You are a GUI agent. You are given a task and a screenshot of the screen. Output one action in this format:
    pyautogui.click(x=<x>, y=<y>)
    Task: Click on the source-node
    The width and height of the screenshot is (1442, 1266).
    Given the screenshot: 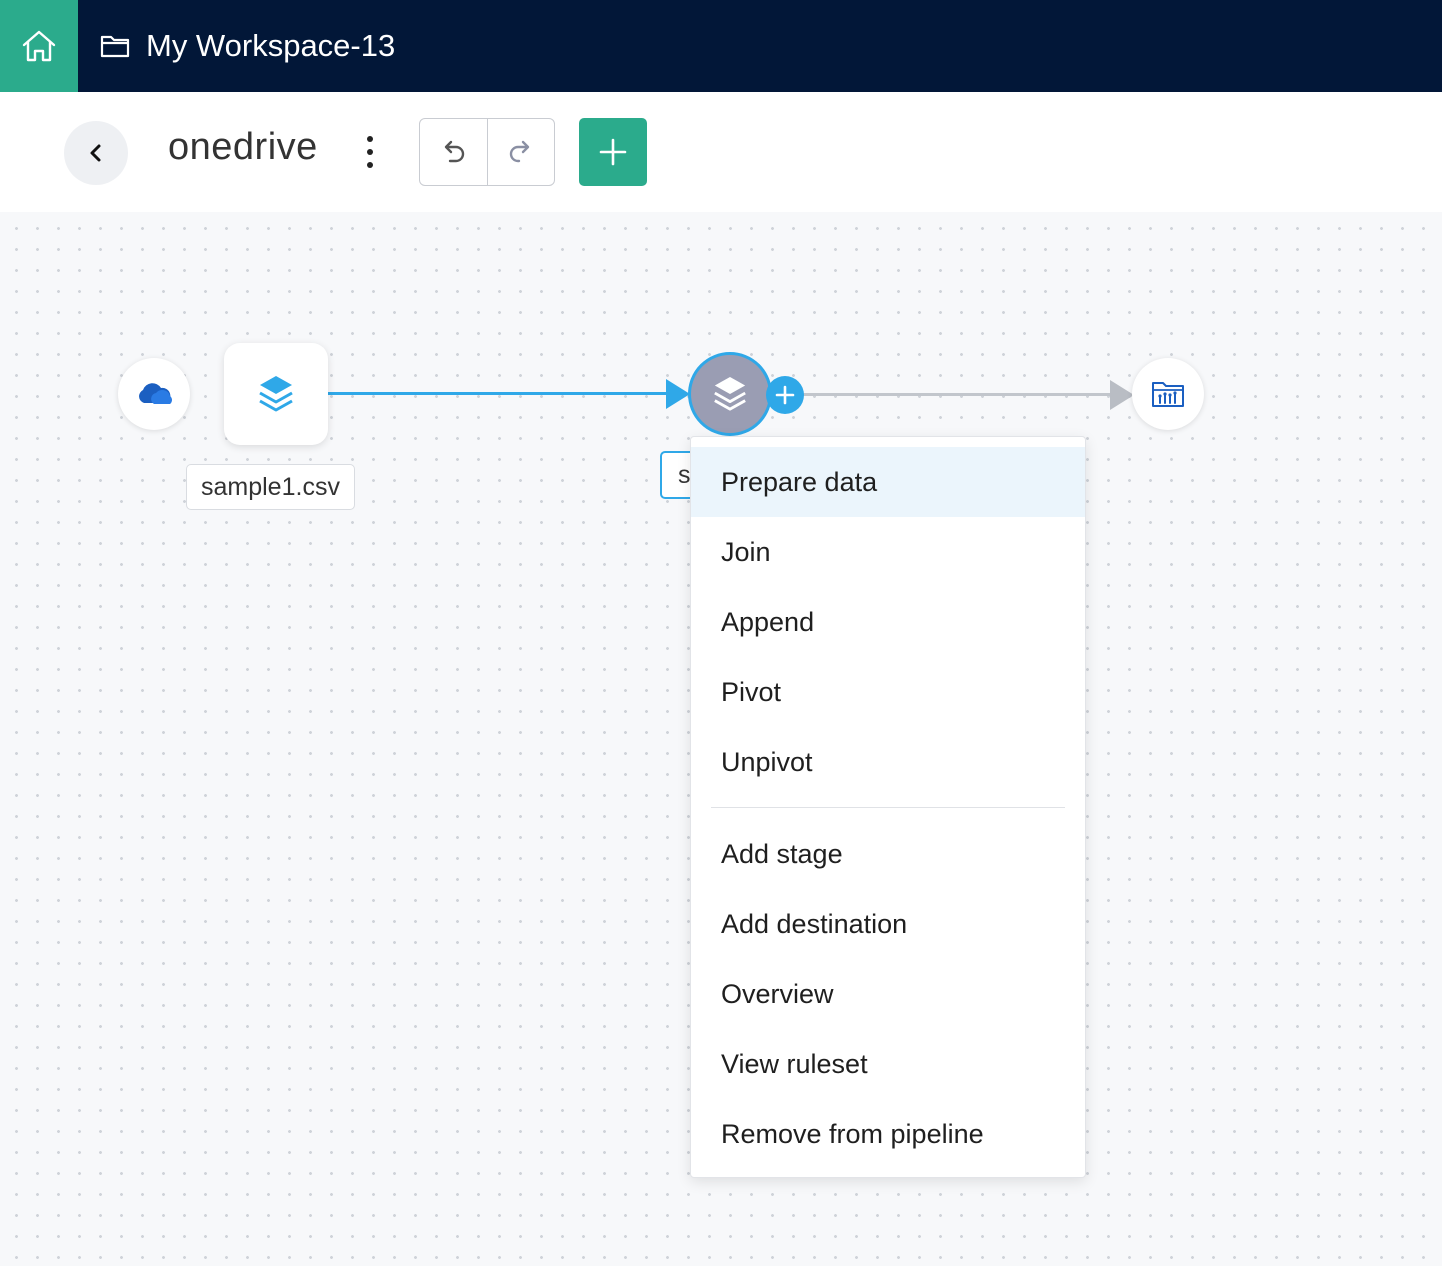 What is the action you would take?
    pyautogui.click(x=154, y=394)
    